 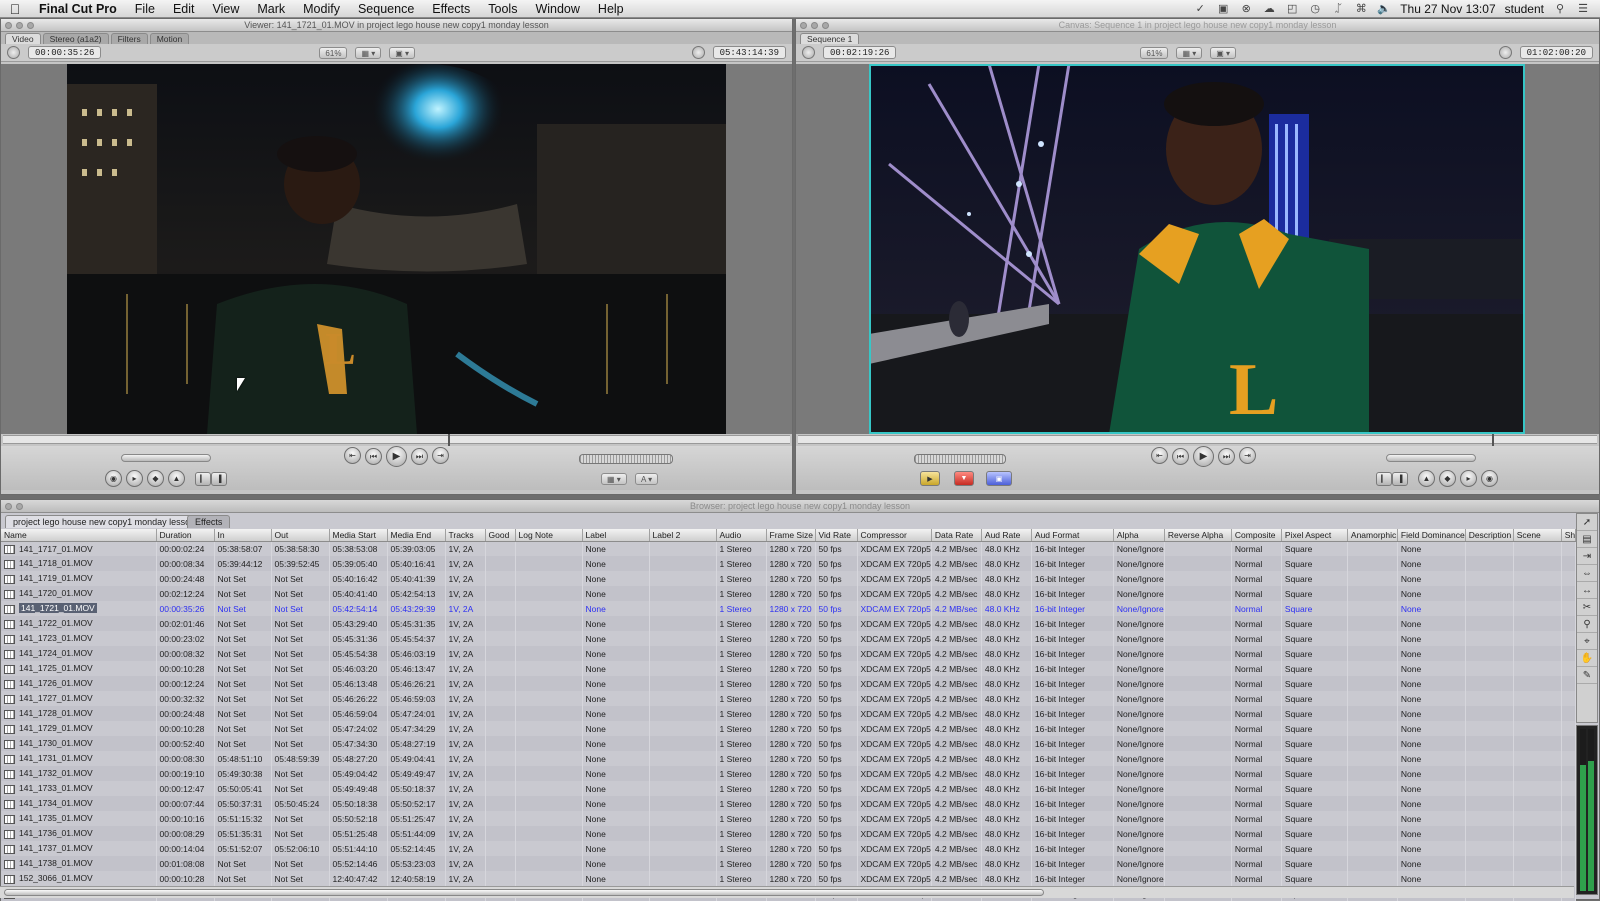 I want to click on cell-out: 05:38:58:30, so click(x=300, y=548).